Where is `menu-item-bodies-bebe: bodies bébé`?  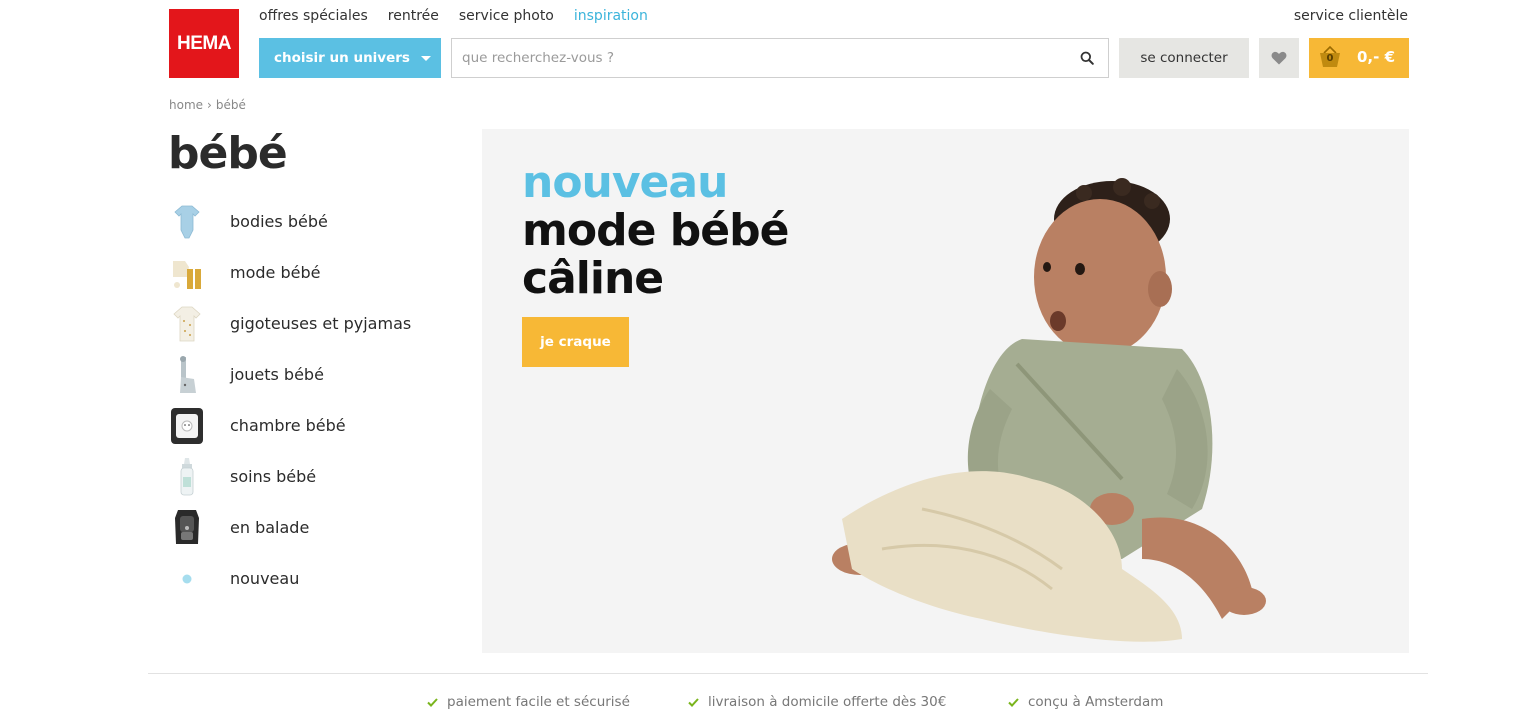 menu-item-bodies-bebe: bodies bébé is located at coordinates (314, 221).